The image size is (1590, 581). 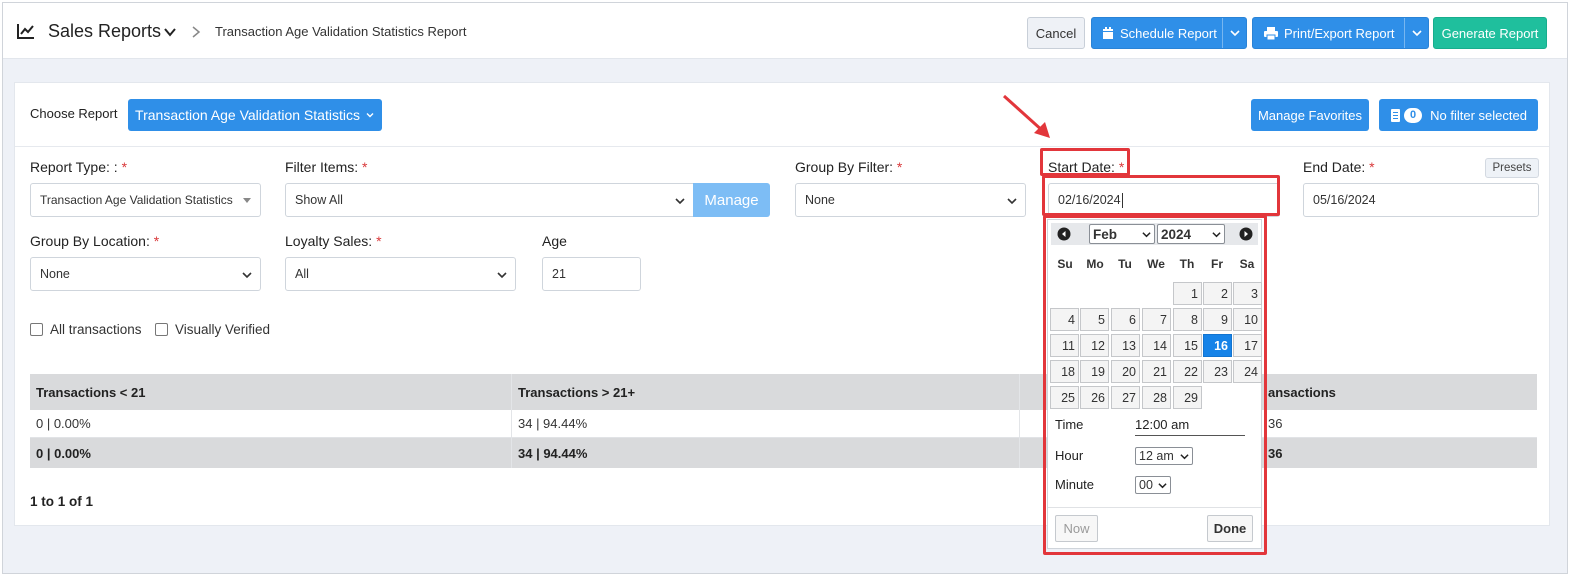 What do you see at coordinates (1094, 345) in the screenshot?
I see `calendar-day: 12` at bounding box center [1094, 345].